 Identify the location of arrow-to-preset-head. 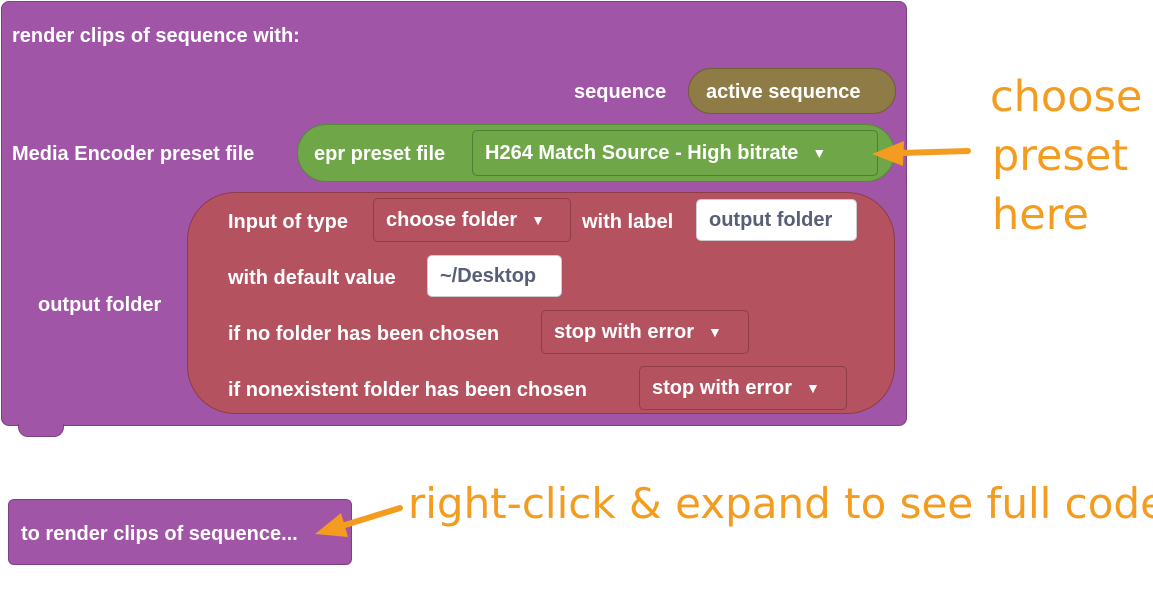
(888, 153).